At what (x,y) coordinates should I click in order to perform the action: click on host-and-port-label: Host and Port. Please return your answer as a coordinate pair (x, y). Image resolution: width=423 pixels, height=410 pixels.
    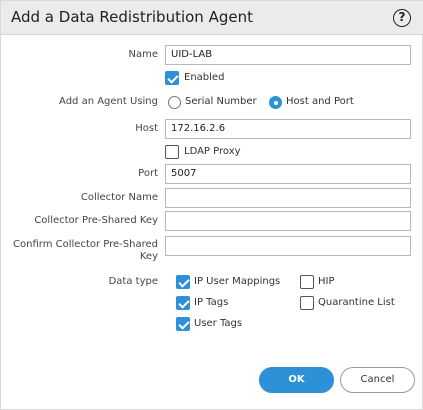
    Looking at the image, I should click on (320, 101).